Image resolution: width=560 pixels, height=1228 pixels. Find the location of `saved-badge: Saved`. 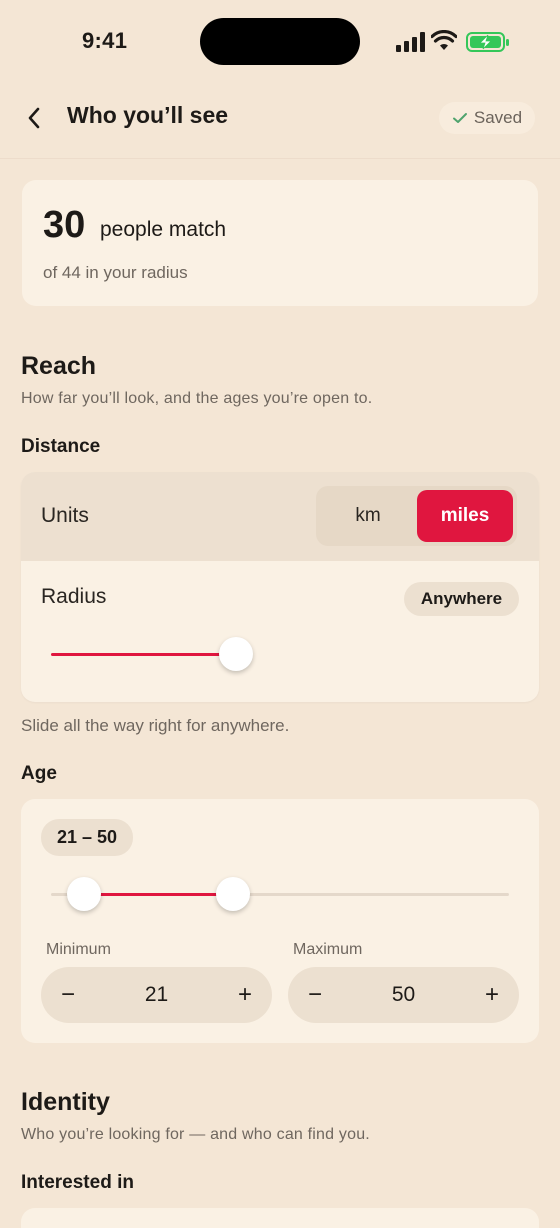

saved-badge: Saved is located at coordinates (487, 118).